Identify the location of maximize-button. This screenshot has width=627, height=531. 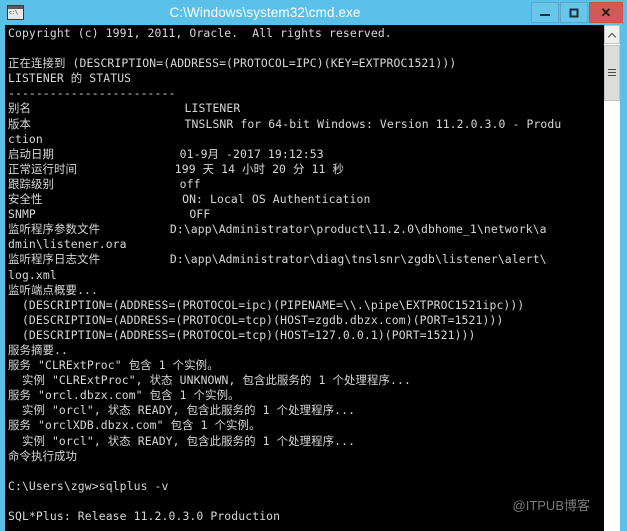
(574, 12).